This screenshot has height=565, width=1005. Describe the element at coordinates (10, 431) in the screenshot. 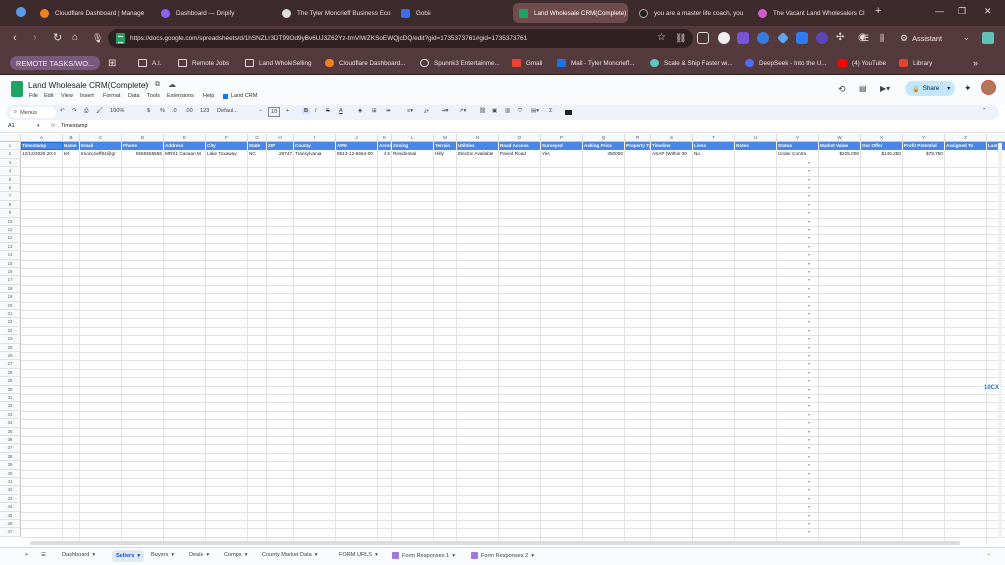

I see `row-number: 35` at that location.